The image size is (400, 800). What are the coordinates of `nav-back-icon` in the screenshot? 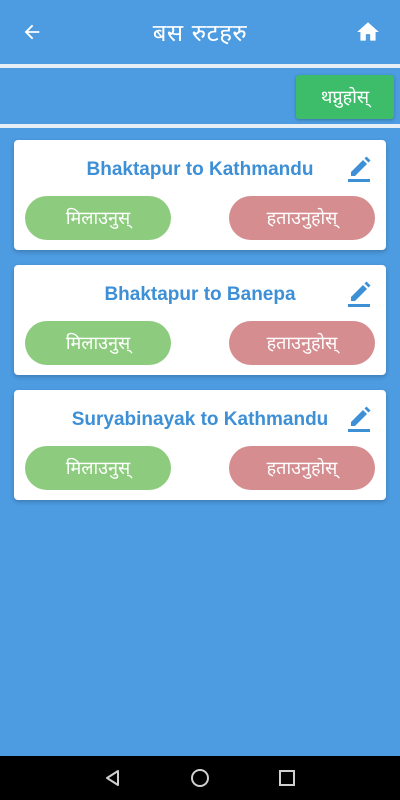 It's located at (113, 778).